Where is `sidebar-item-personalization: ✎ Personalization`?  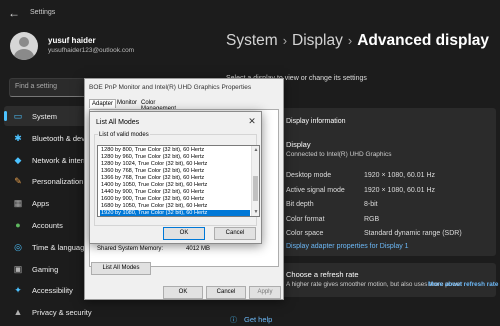
sidebar-item-personalization: ✎ Personalization is located at coordinates (49, 181).